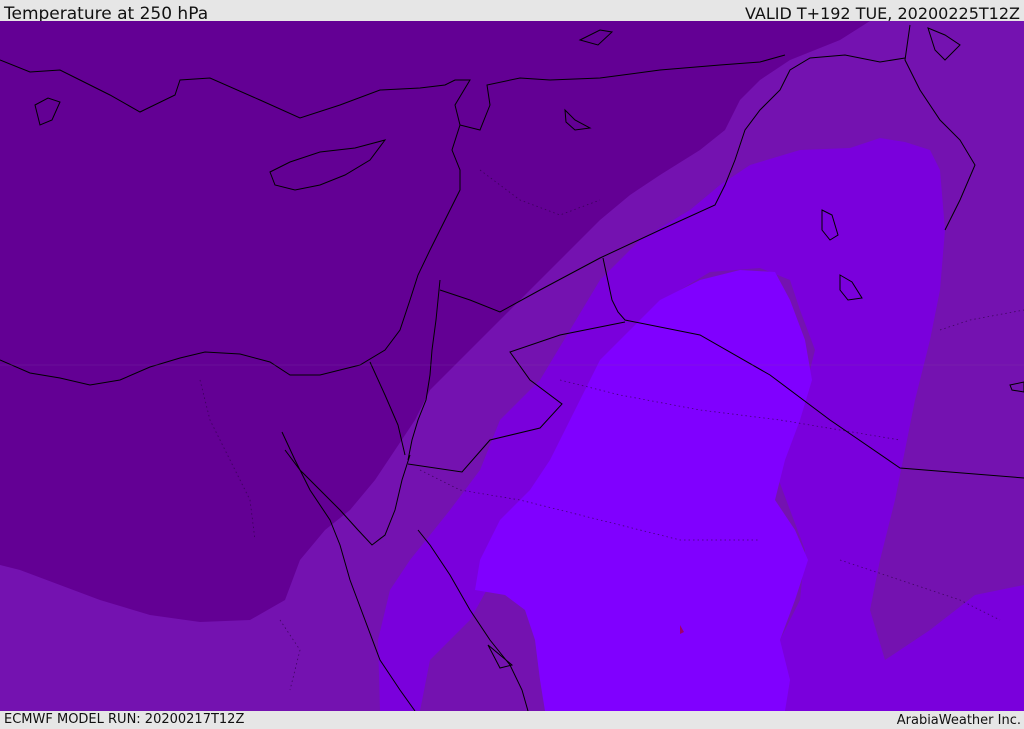 This screenshot has width=1024, height=729. Describe the element at coordinates (958, 720) in the screenshot. I see `brand-label: ArabiaWeather Inc.` at that location.